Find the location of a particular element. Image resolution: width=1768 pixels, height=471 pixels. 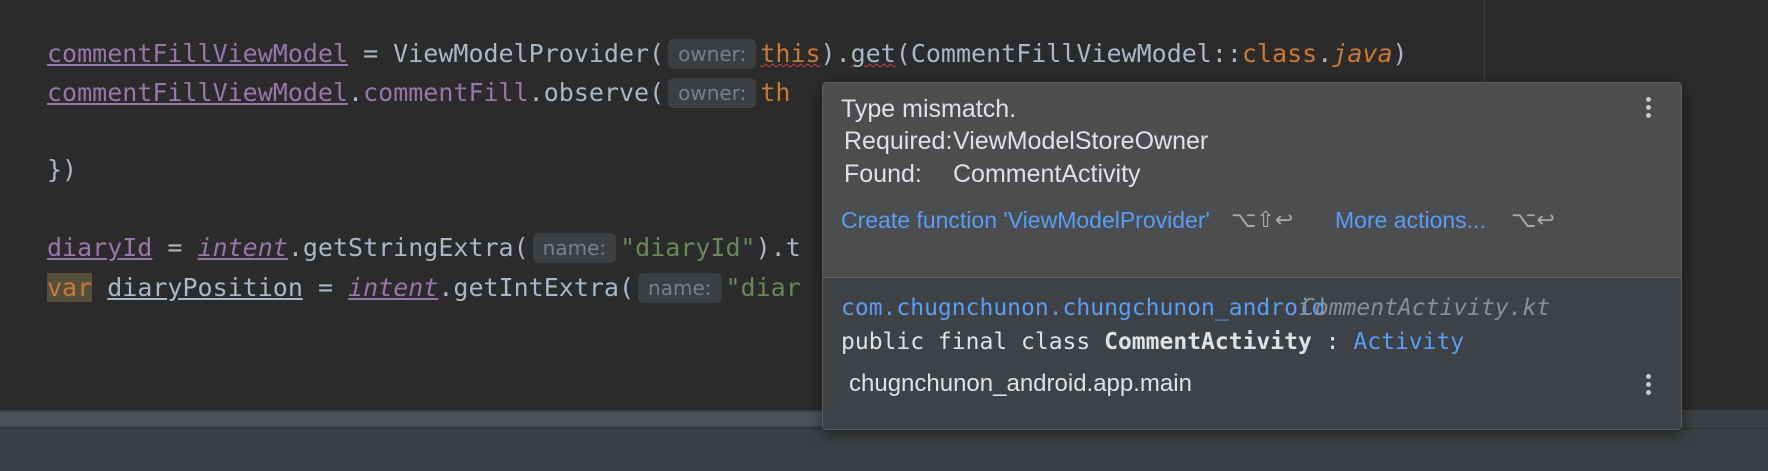

string-literal: "diaryId" is located at coordinates (688, 247).